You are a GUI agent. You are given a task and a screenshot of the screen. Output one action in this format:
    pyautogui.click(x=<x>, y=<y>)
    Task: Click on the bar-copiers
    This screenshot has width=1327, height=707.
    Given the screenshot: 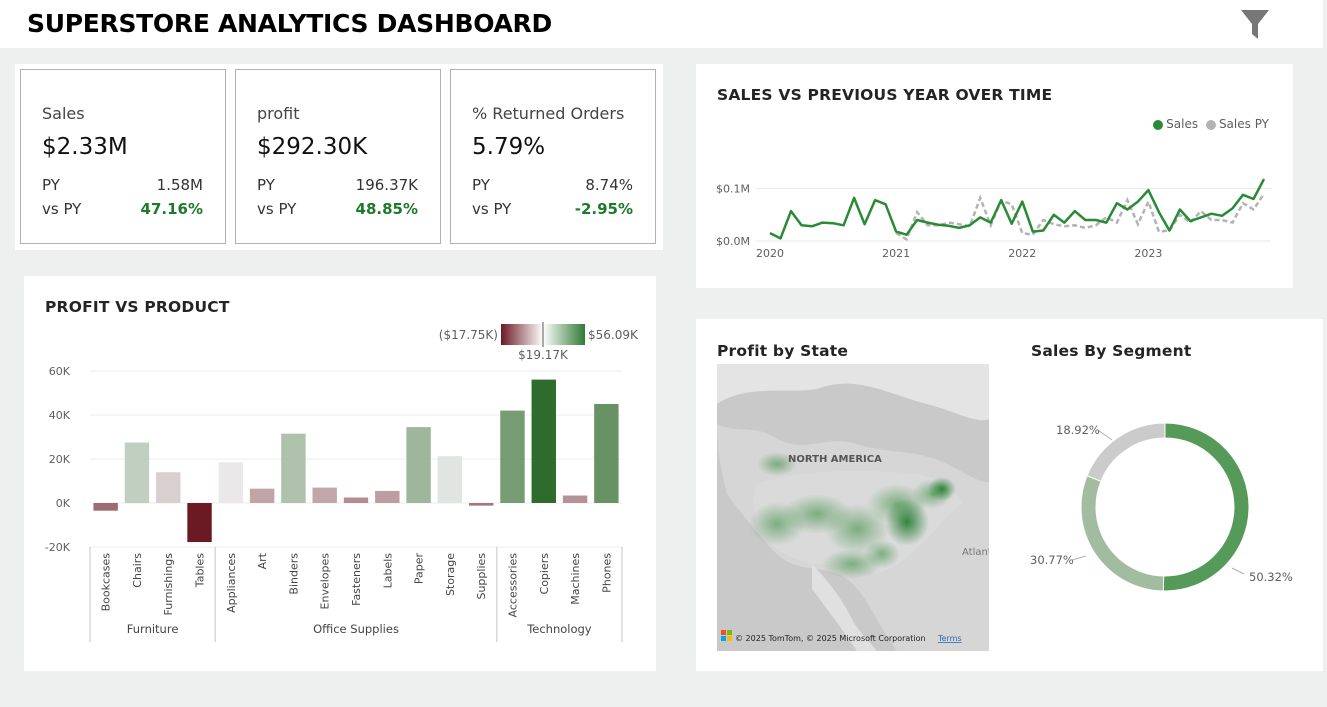 What is the action you would take?
    pyautogui.click(x=543, y=441)
    